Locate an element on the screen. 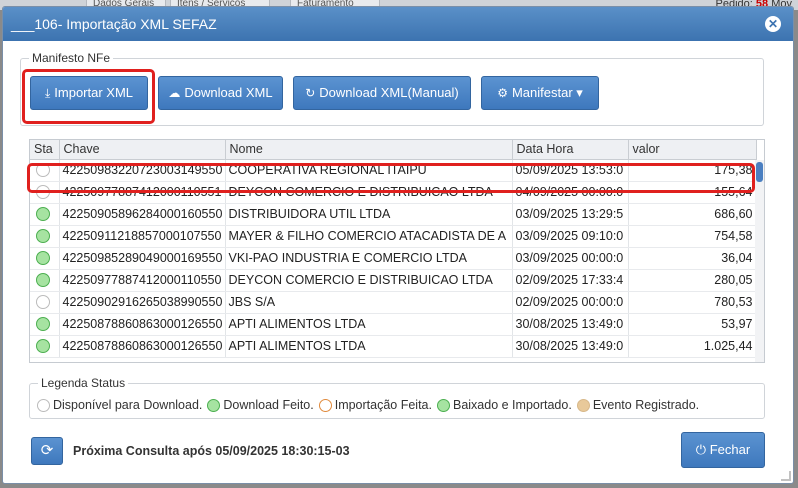 The height and width of the screenshot is (488, 798). grid-scrollbar is located at coordinates (759, 261).